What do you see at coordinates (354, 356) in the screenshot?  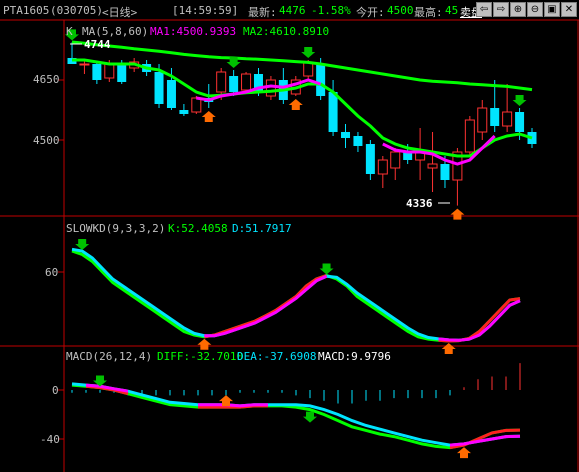 I see `macd-bar-value: MACD:9.9796` at bounding box center [354, 356].